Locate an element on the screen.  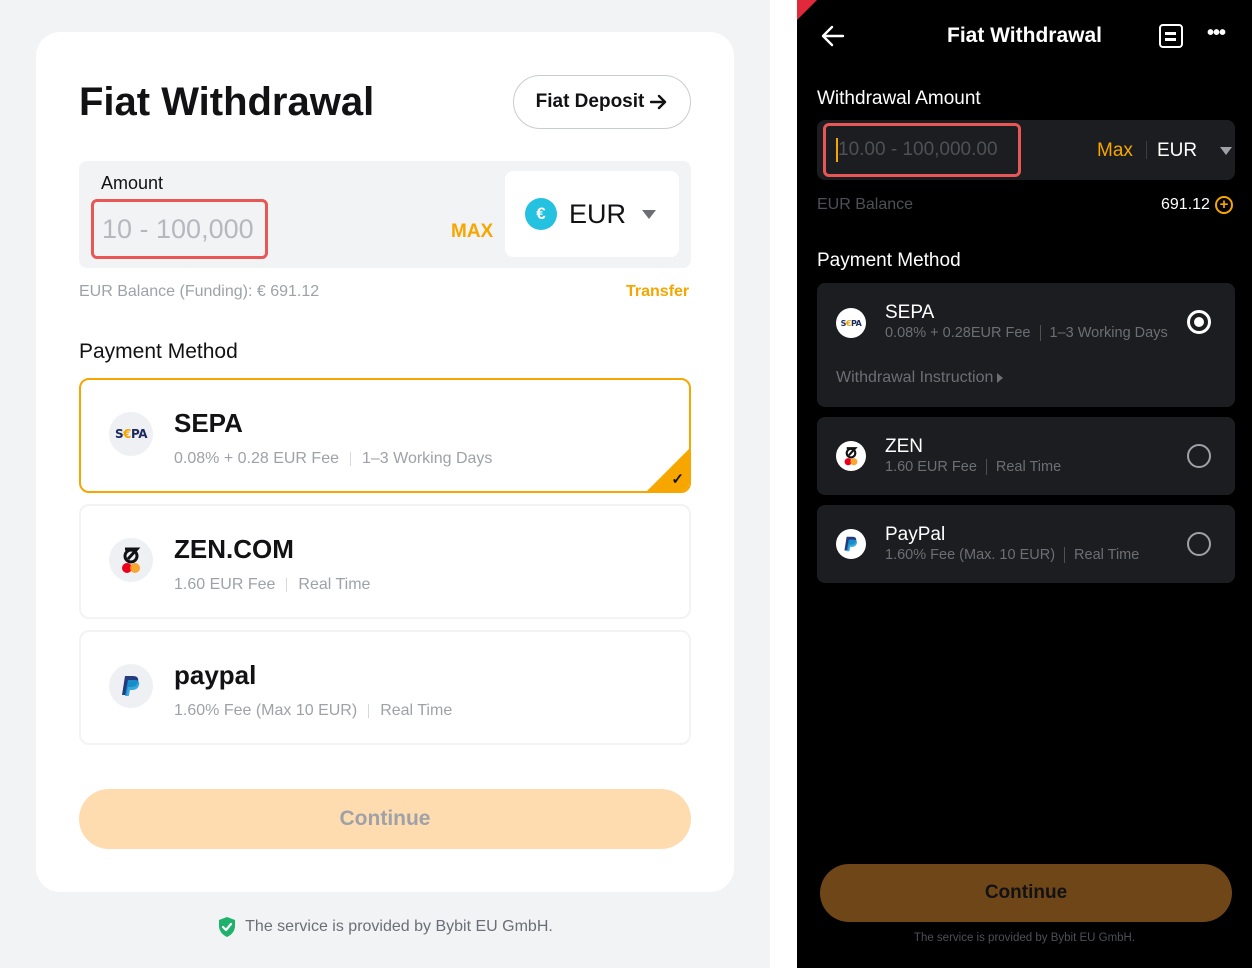
method-details: 1.60% Fee (Max. 10 EUR) Real Time is located at coordinates (1012, 555).